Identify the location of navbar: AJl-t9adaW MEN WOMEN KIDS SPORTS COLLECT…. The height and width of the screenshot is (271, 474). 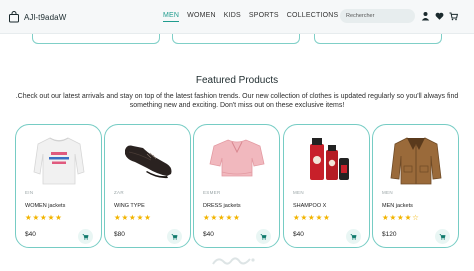
(237, 17).